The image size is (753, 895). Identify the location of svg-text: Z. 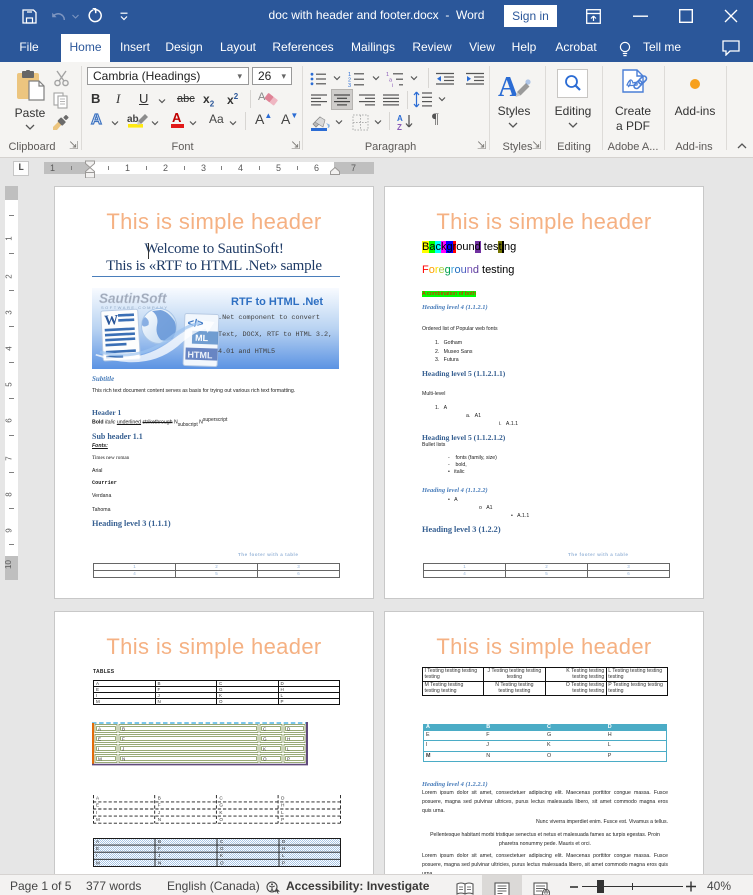
(399, 127).